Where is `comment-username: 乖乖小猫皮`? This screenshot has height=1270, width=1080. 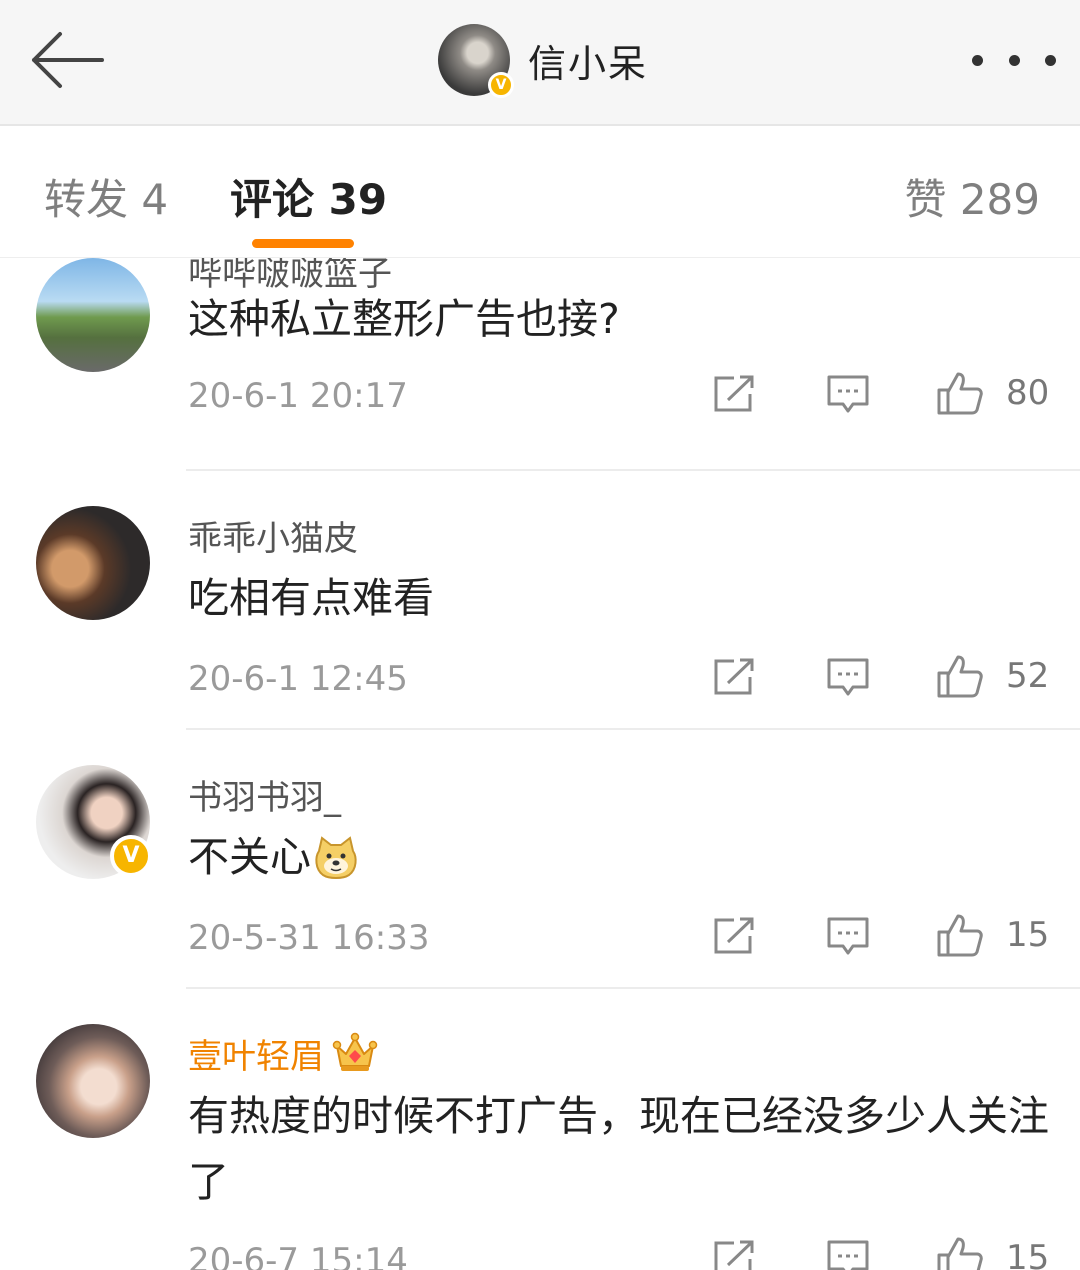
comment-username: 乖乖小猫皮 is located at coordinates (273, 535).